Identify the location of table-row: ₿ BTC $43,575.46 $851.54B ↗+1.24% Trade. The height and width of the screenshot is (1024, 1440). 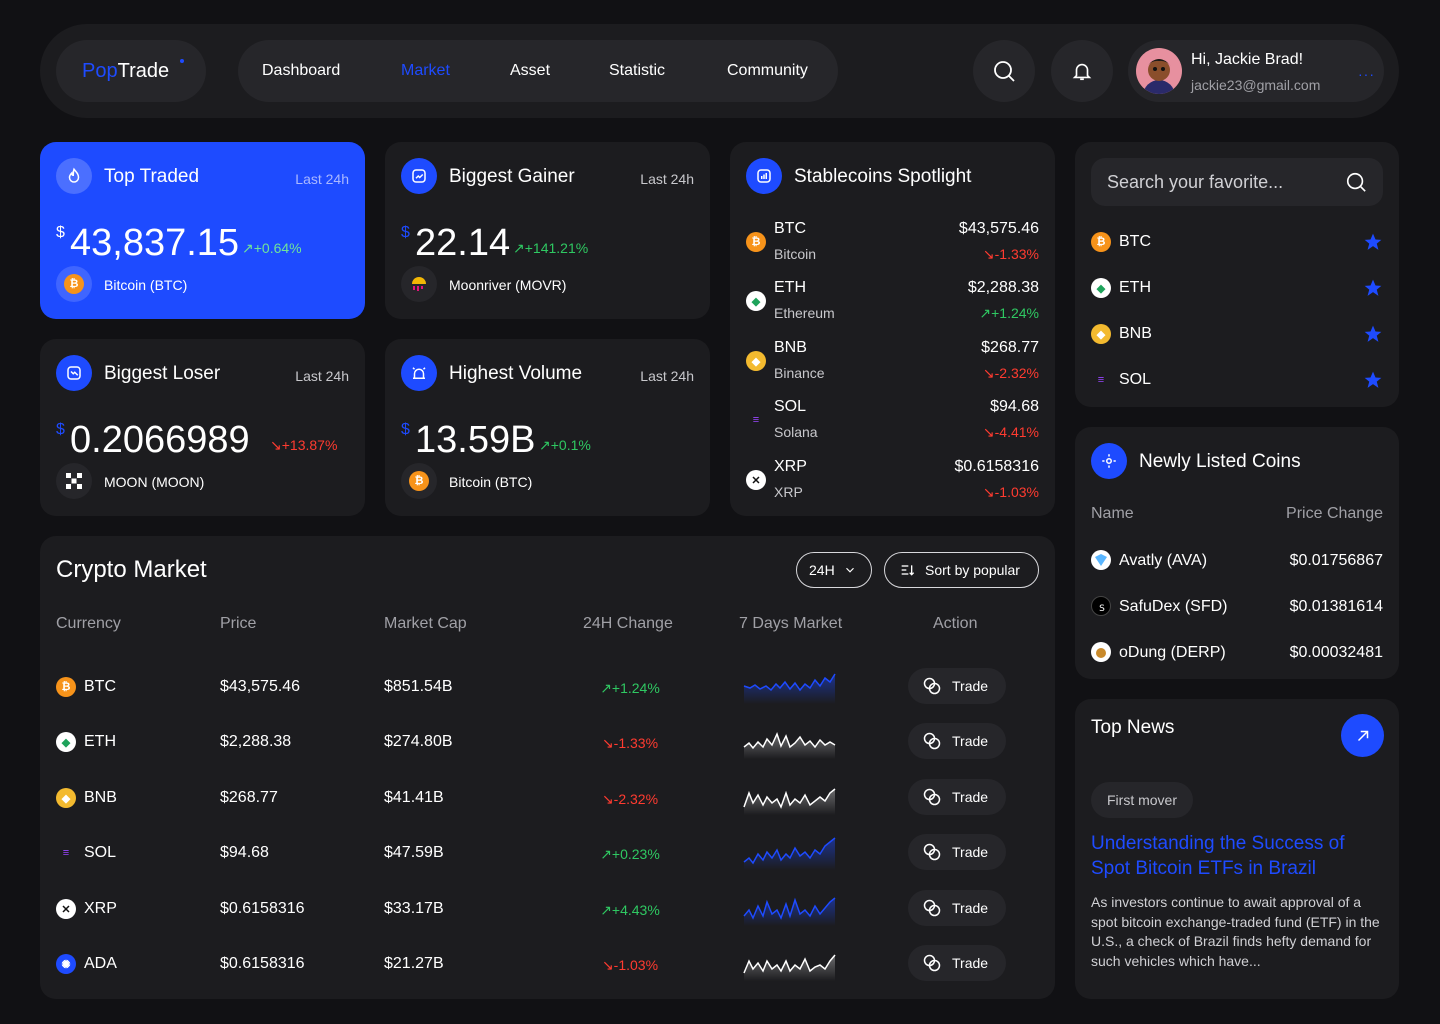
(547, 687).